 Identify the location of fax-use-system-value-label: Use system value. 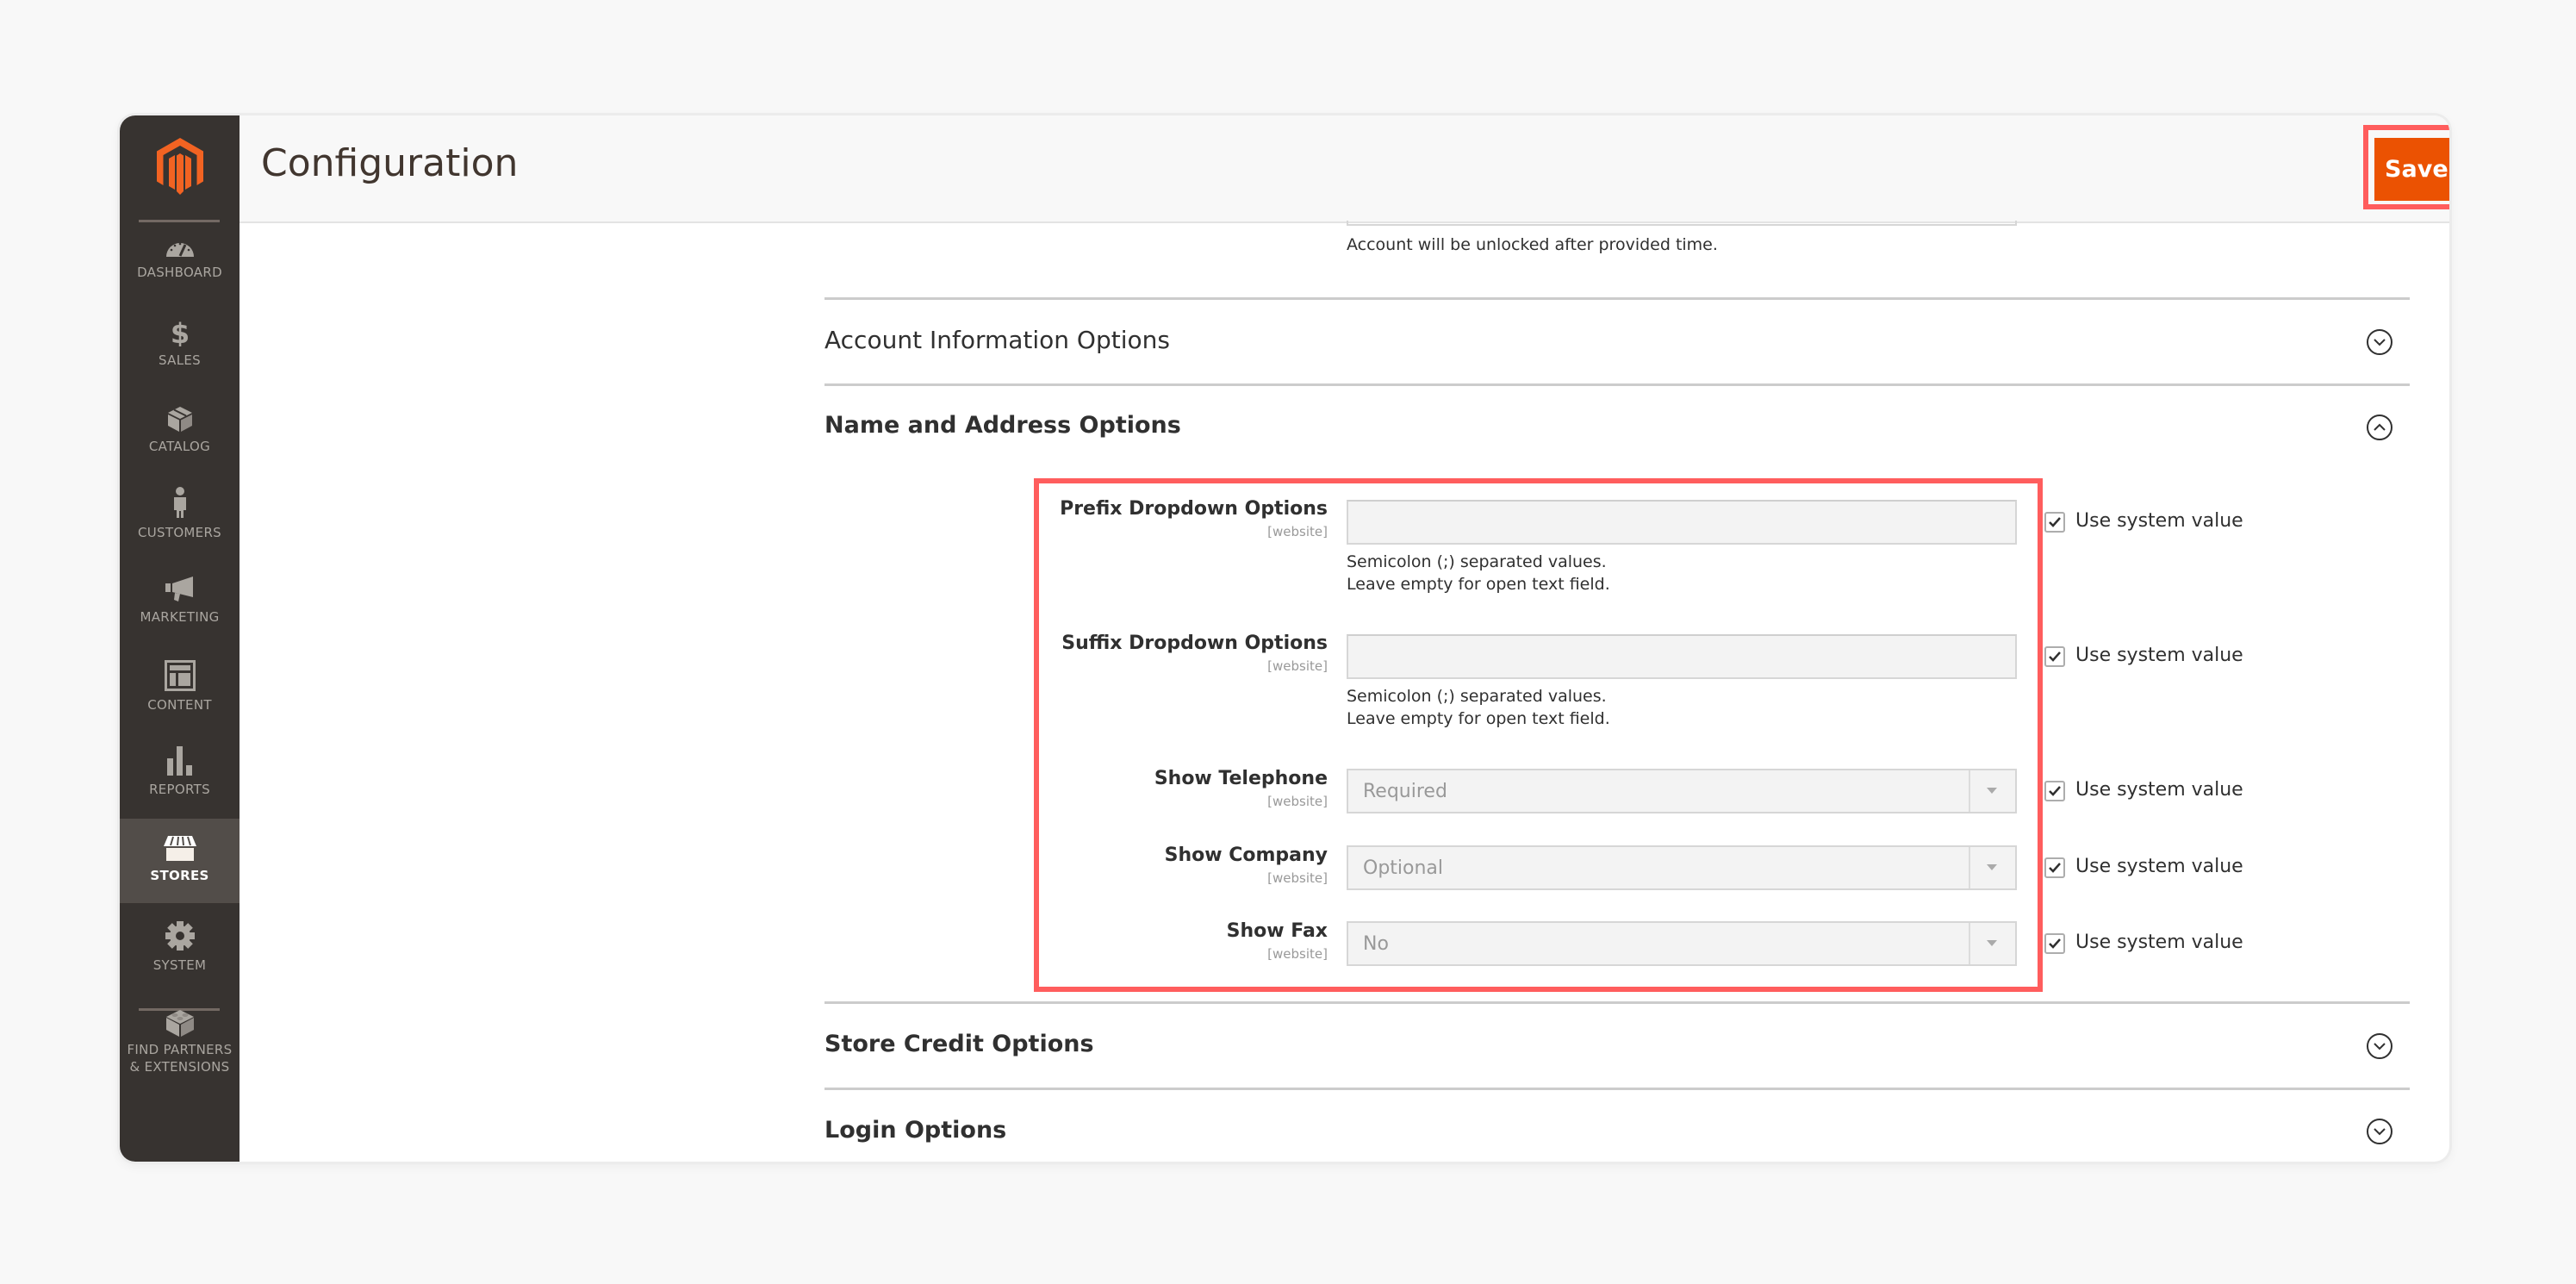
(2159, 943).